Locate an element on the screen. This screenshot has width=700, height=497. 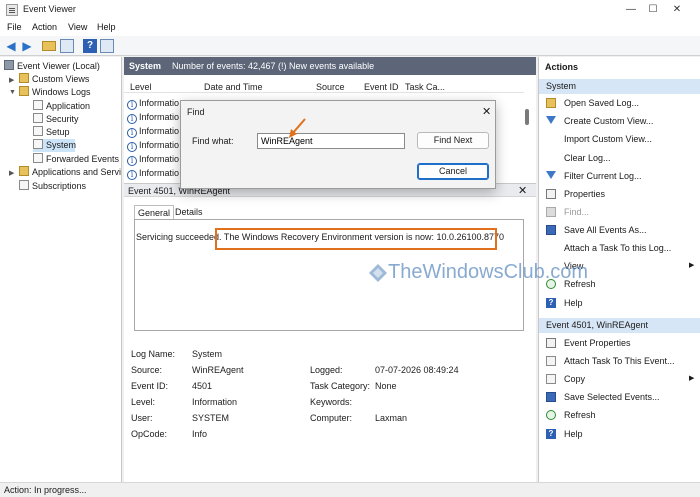
find-what-label: Find what: is located at coordinates (213, 141).